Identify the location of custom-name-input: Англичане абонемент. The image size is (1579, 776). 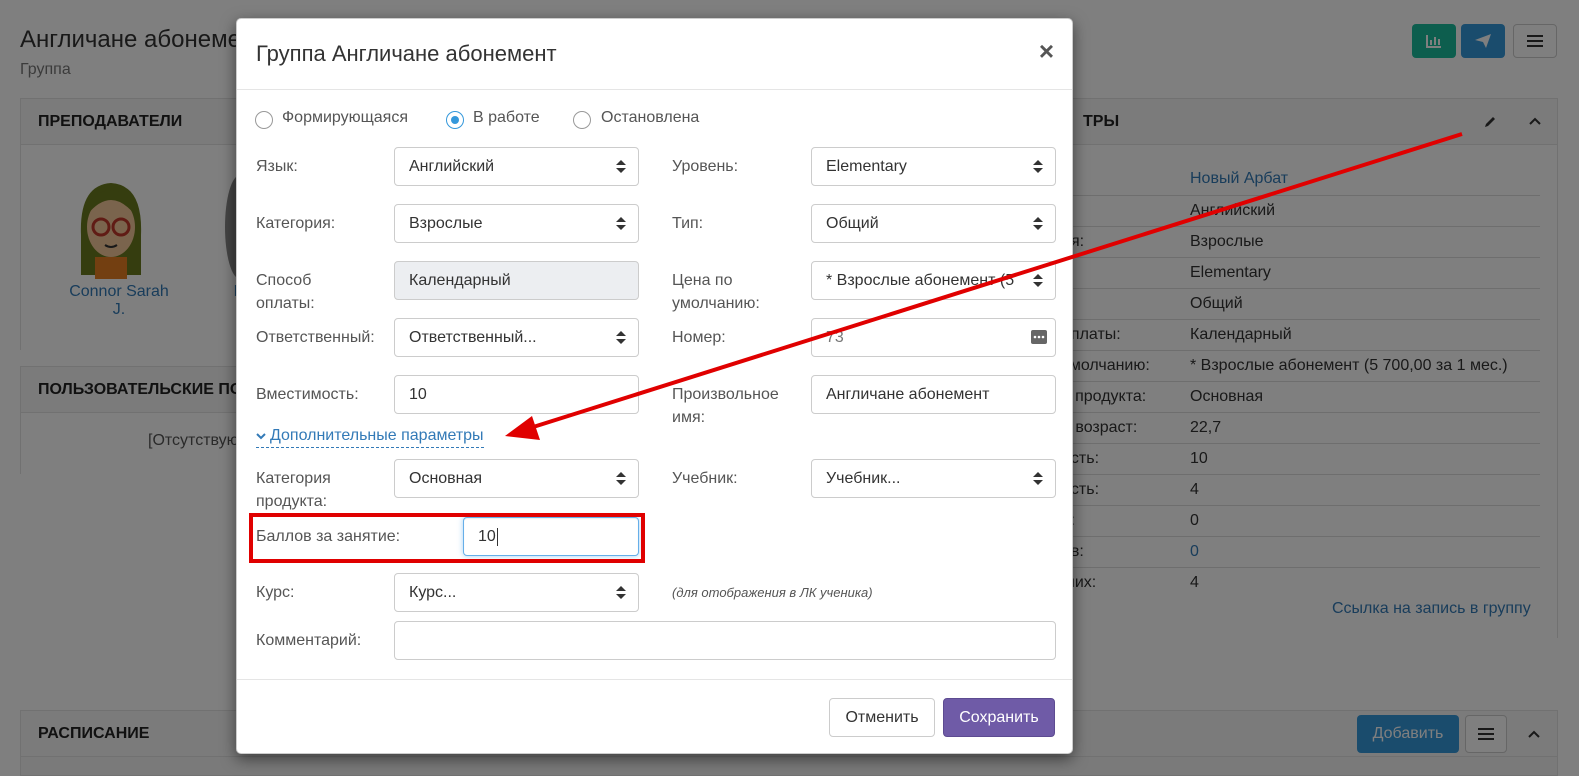
(933, 394).